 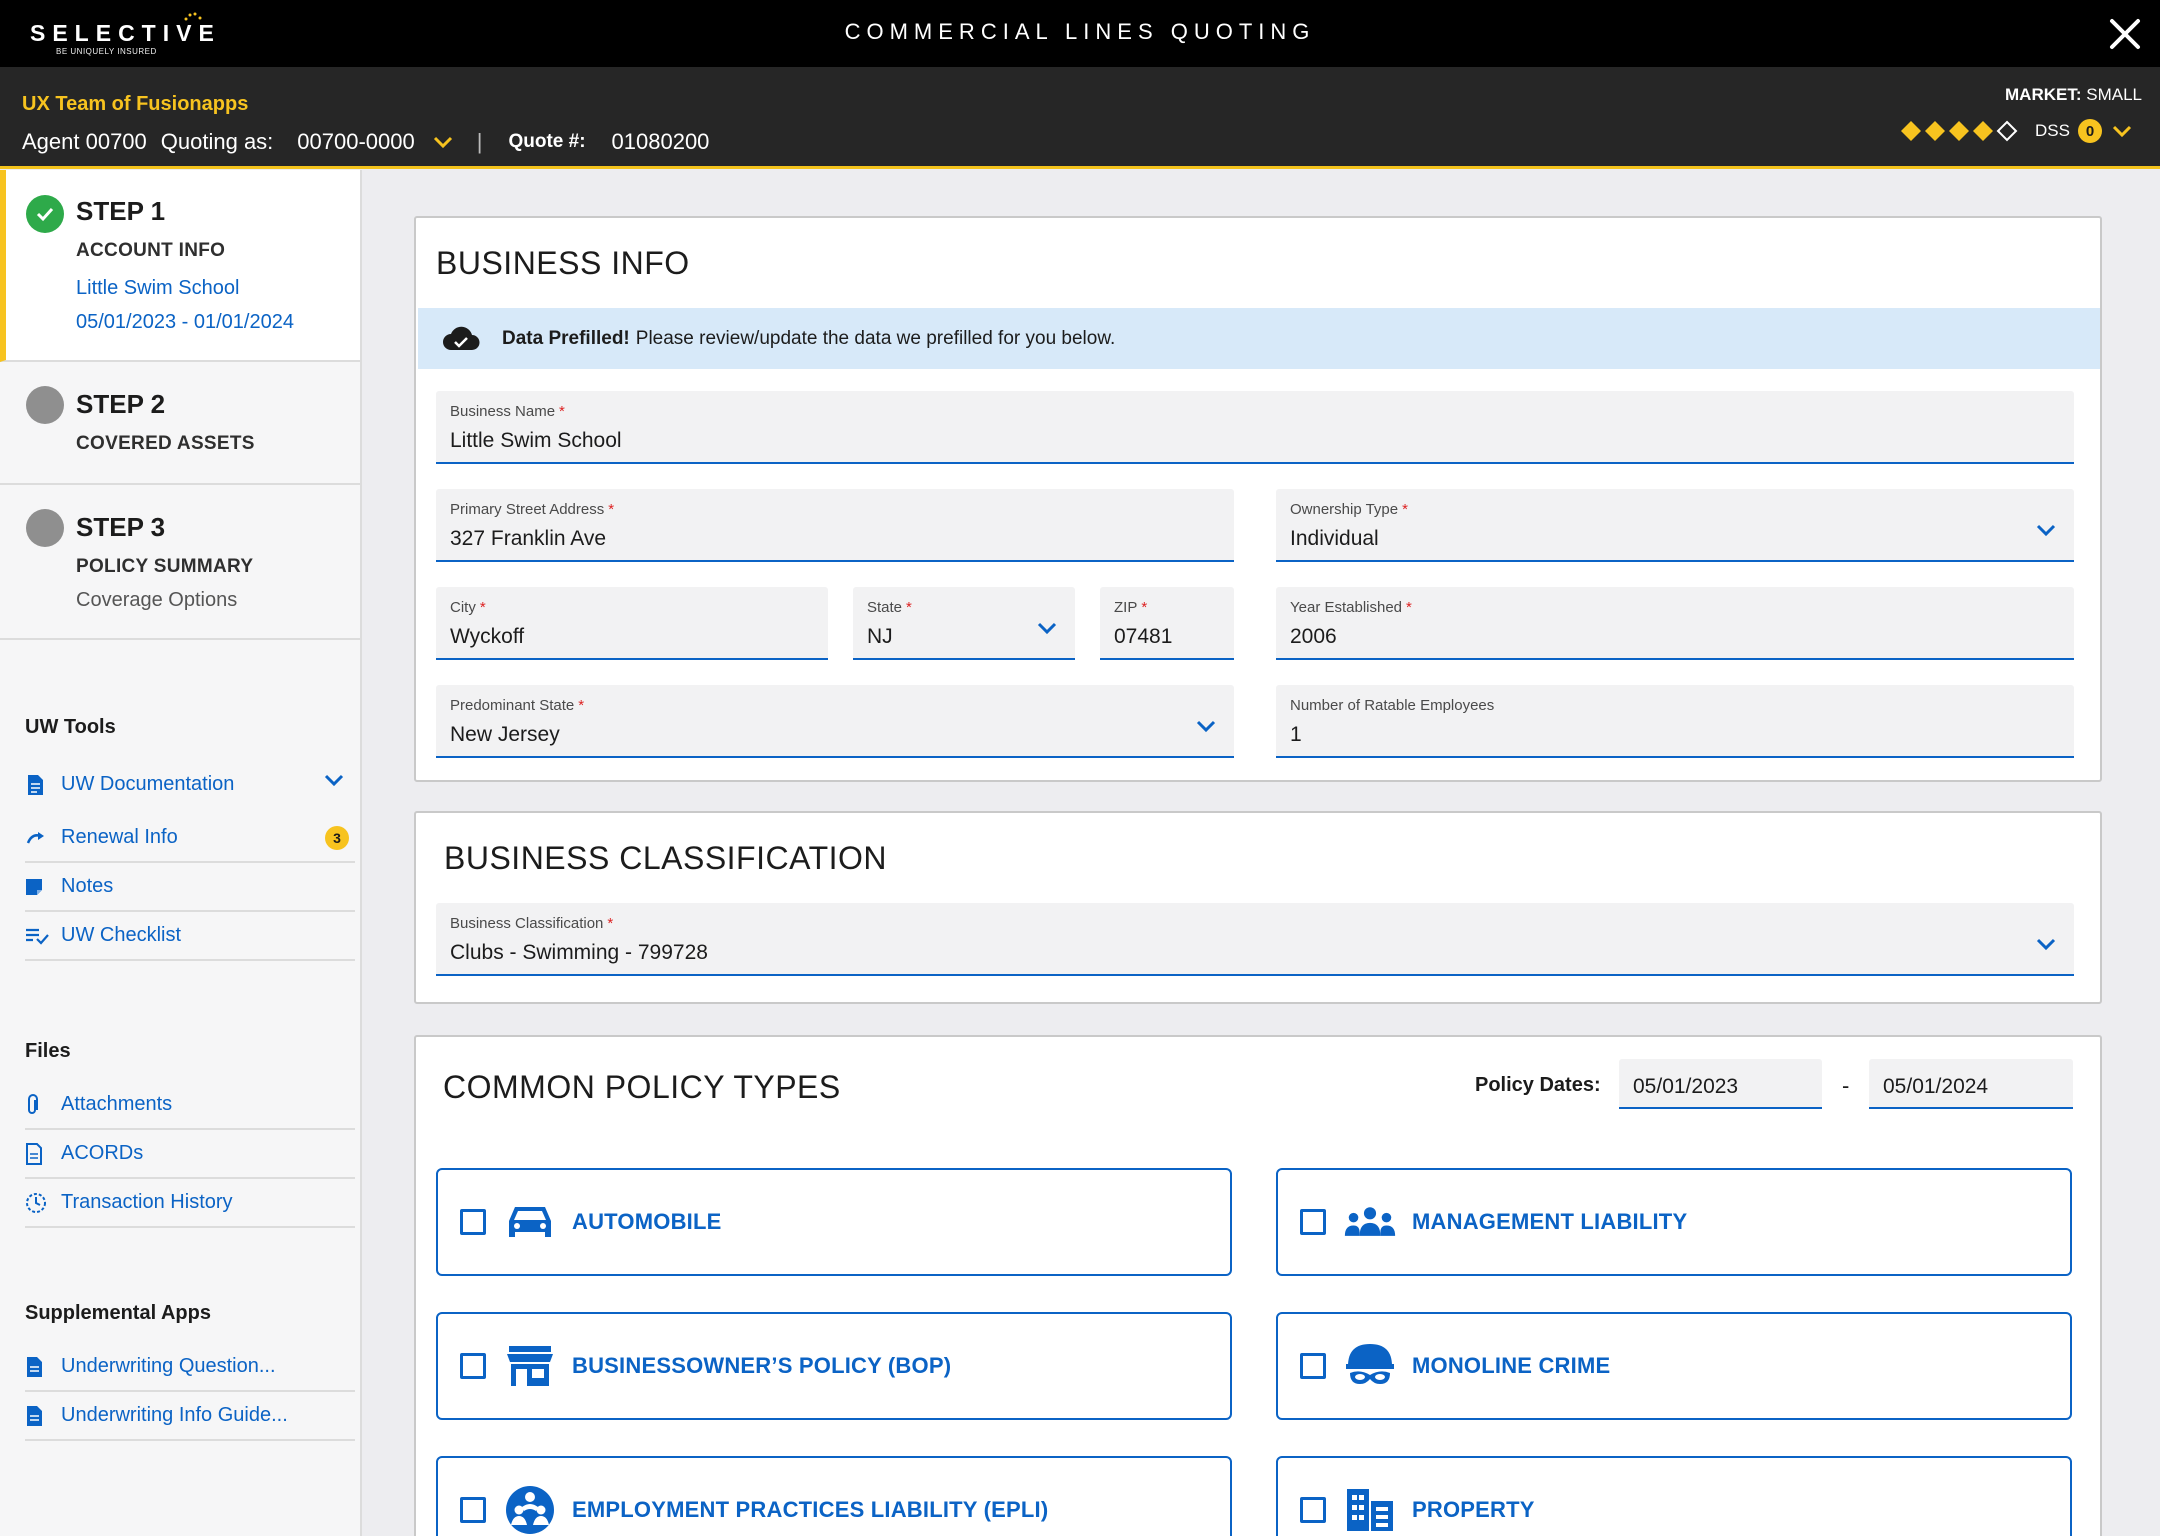 I want to click on logo-tagline: BE UNIQUELY INSURED, so click(x=106, y=51).